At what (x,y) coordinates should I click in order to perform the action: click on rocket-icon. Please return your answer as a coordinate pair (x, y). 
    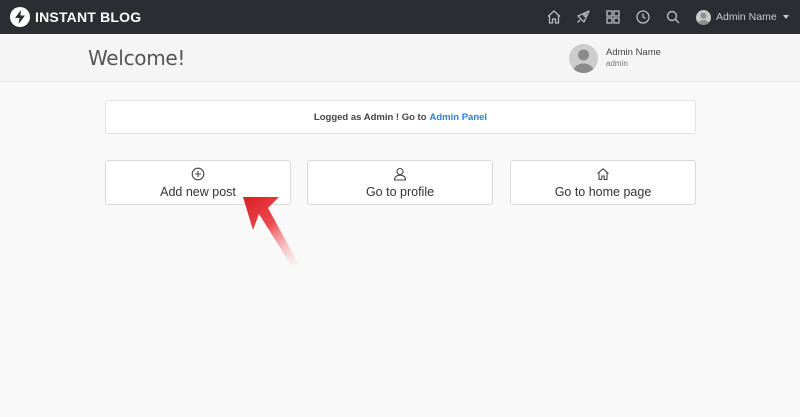
    Looking at the image, I should click on (583, 17).